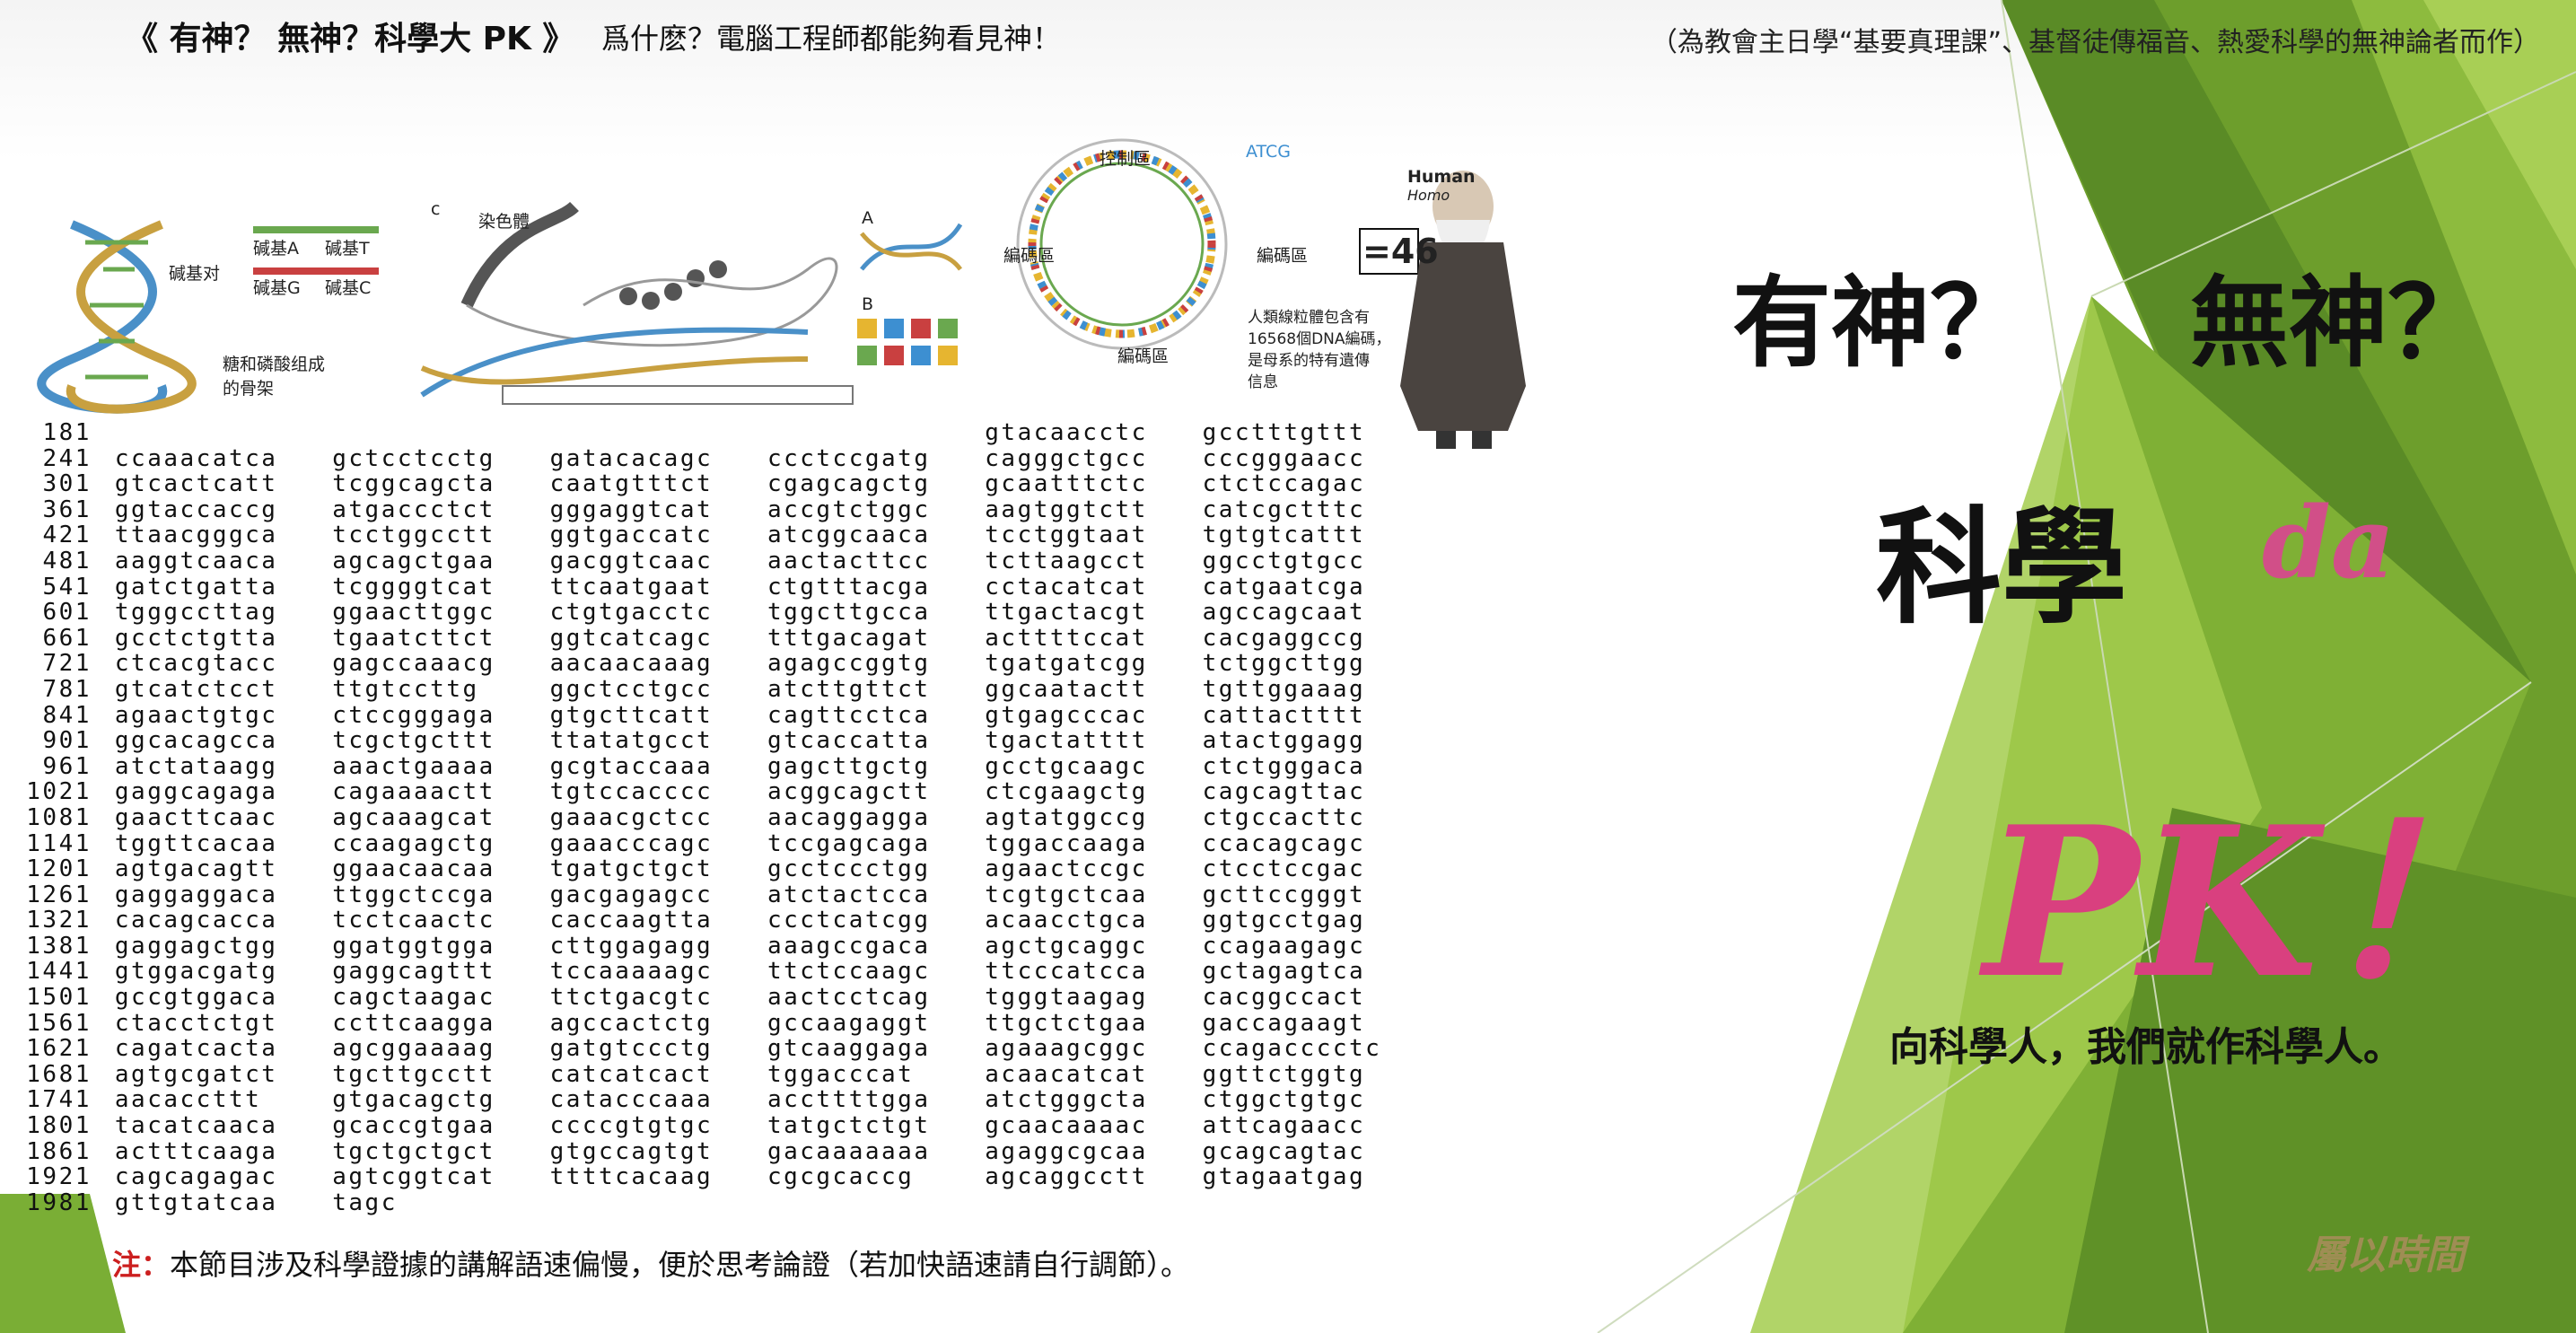  Describe the element at coordinates (59, 1023) in the screenshot. I see `sequence-row-number: 1561` at that location.